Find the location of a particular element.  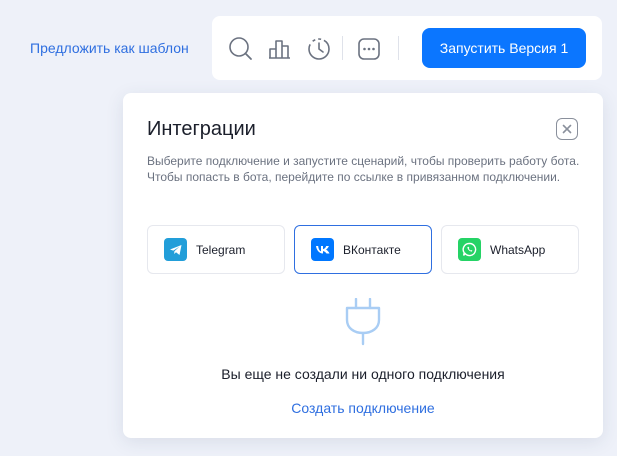

close-button is located at coordinates (567, 129).